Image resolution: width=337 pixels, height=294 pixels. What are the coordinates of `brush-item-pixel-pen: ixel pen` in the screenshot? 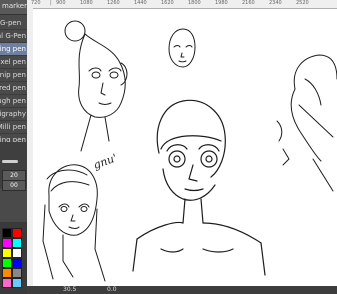 It's located at (13, 62).